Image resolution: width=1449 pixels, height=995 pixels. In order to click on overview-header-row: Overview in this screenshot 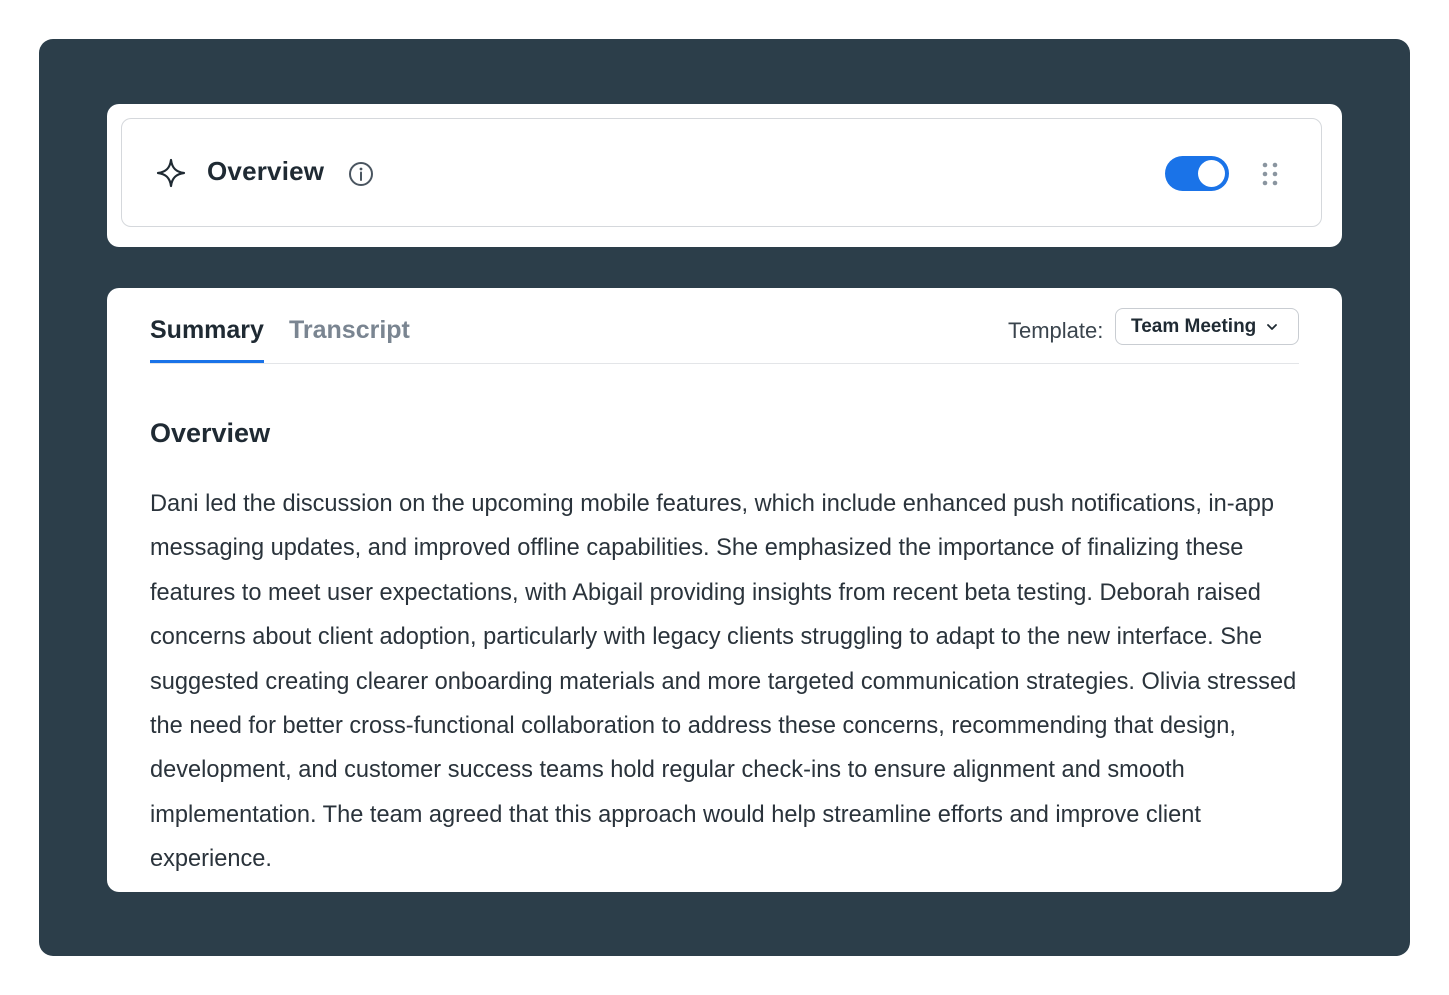, I will do `click(721, 172)`.